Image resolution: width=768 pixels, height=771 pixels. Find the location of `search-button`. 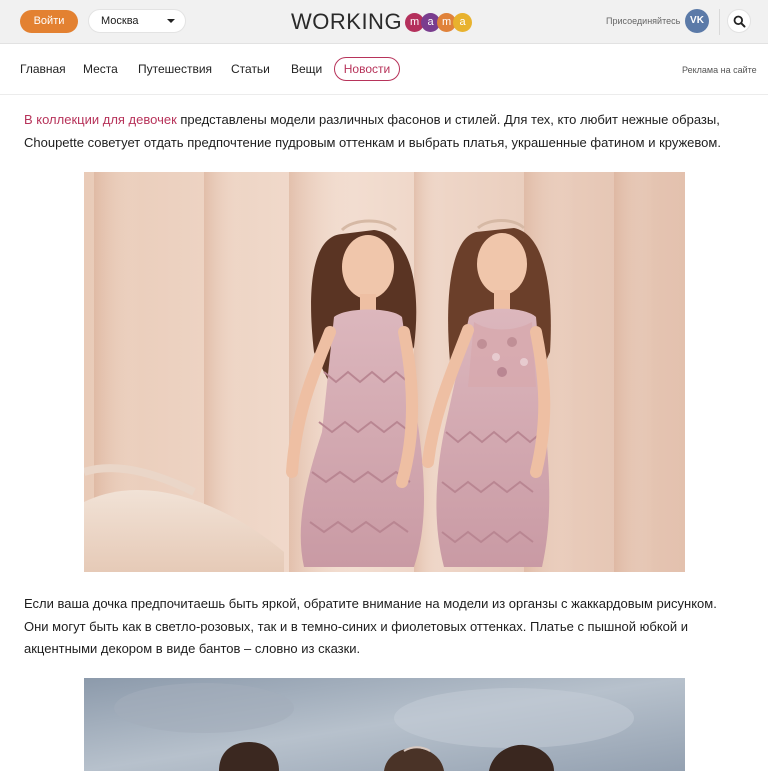

search-button is located at coordinates (739, 21).